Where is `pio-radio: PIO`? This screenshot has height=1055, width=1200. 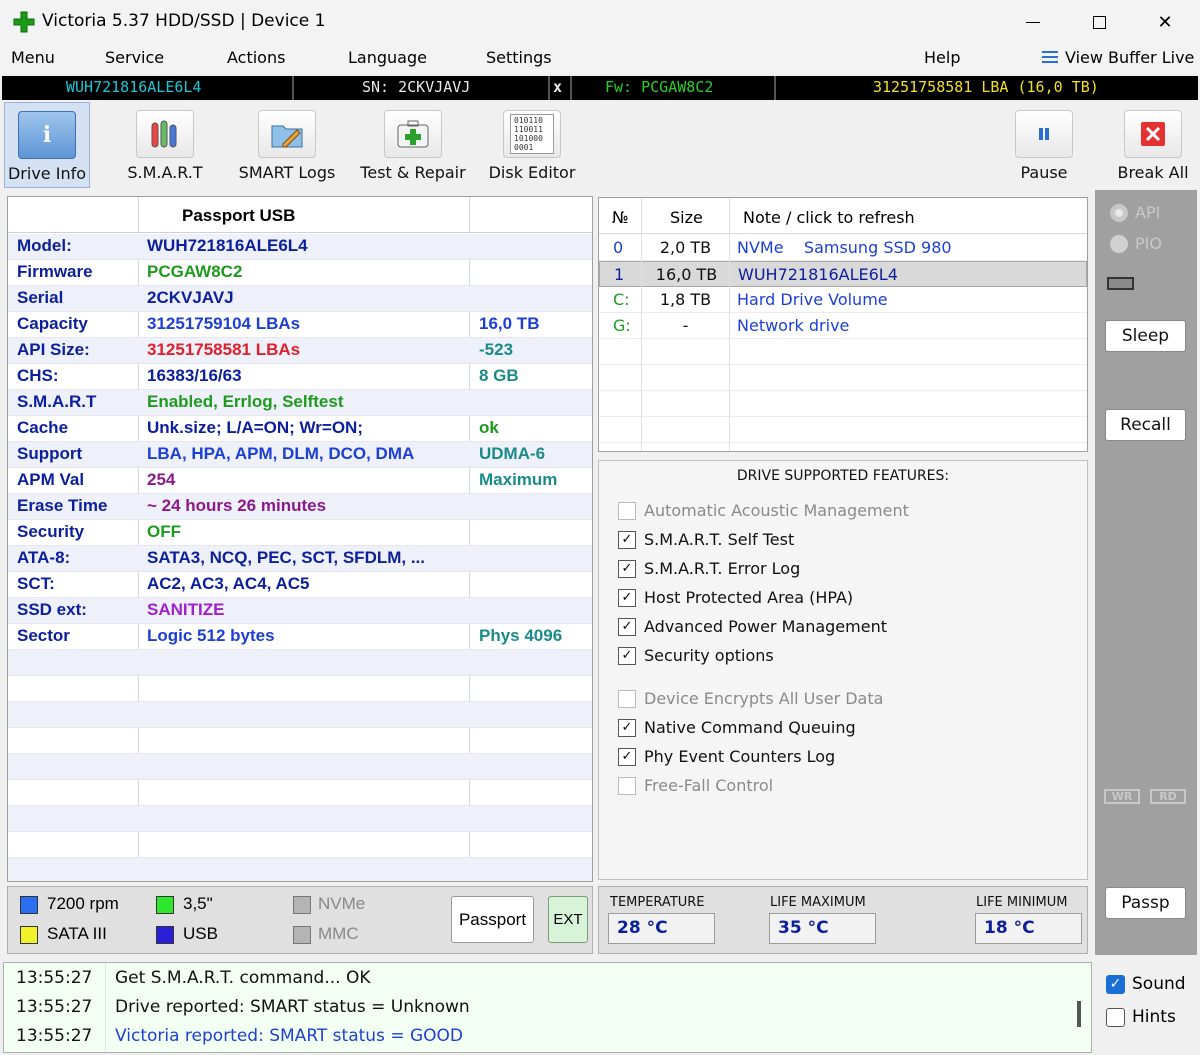
pio-radio: PIO is located at coordinates (1136, 243).